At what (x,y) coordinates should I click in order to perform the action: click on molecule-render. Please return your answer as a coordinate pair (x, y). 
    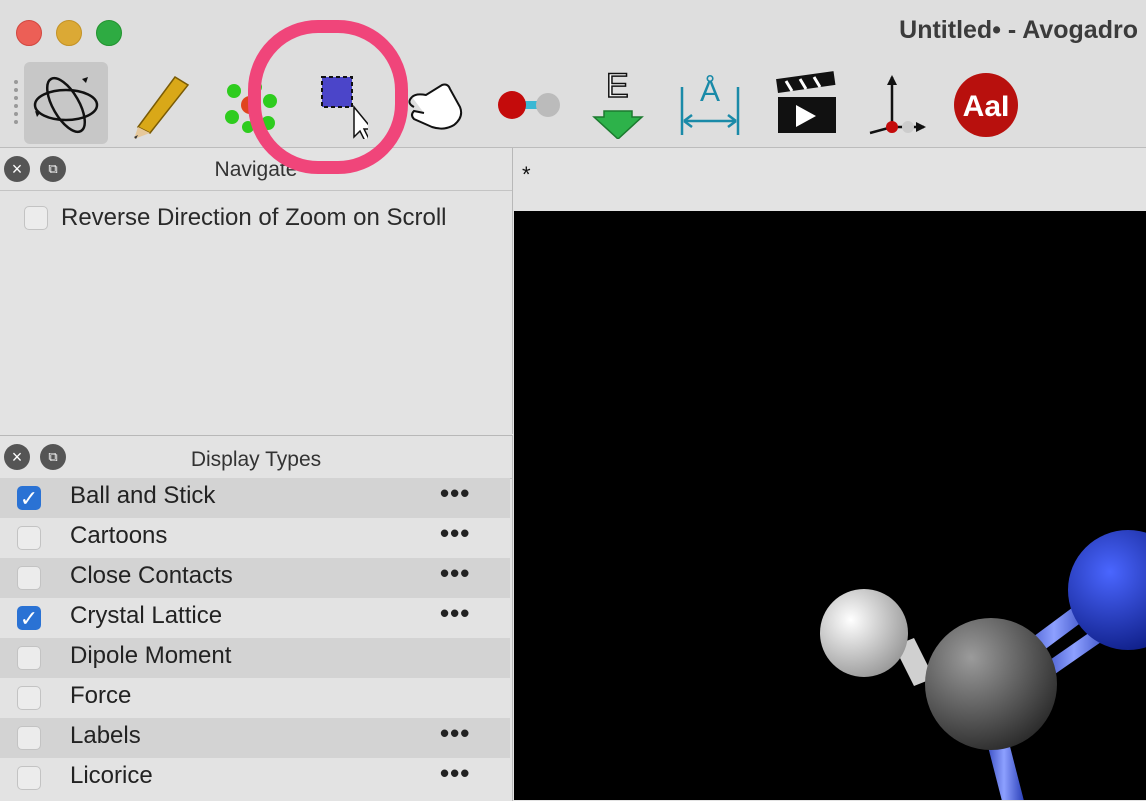
    Looking at the image, I should click on (983, 665).